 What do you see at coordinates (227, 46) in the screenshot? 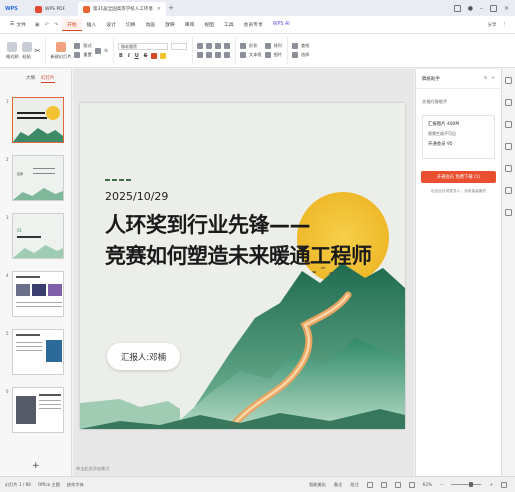
I see `line-spacing-icon` at bounding box center [227, 46].